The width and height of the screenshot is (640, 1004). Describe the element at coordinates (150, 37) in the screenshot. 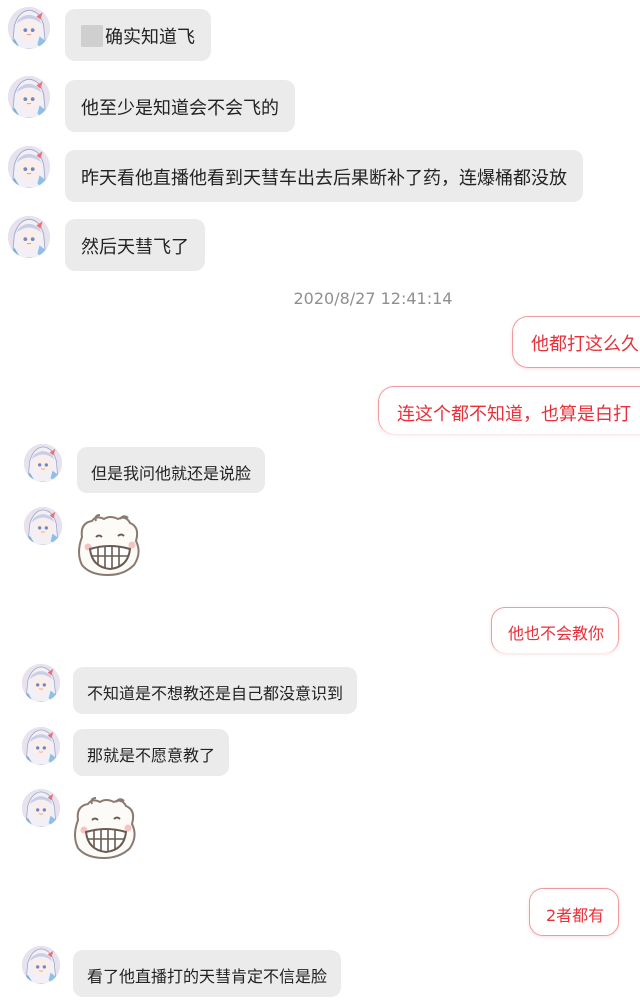

I see `message-text: 确实知道飞` at that location.